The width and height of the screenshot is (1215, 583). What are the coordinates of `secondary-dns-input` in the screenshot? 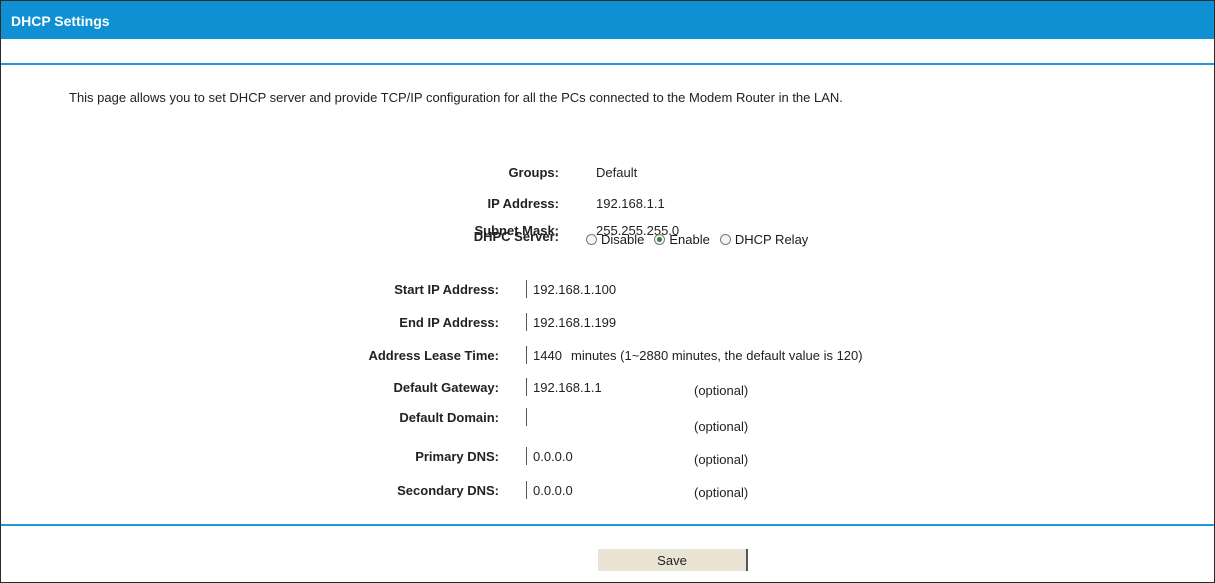 It's located at (601, 490).